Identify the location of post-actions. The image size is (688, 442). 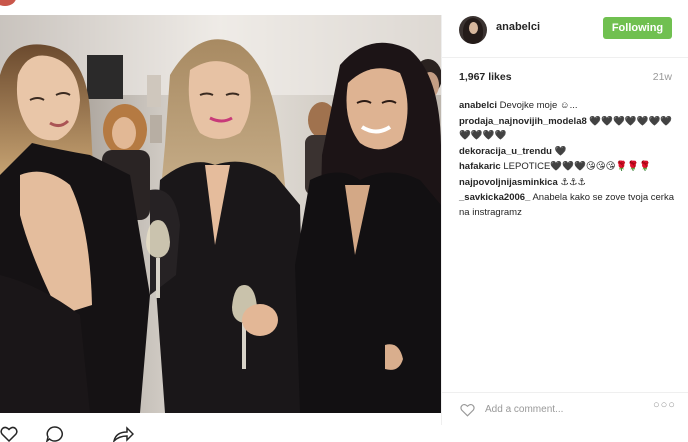
(80, 431).